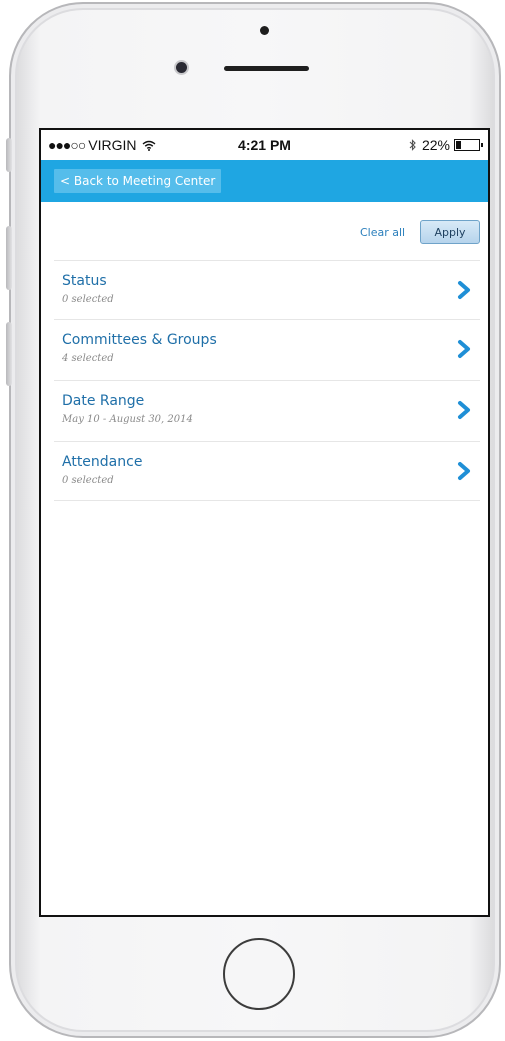 This screenshot has height=1041, width=505. Describe the element at coordinates (267, 411) in the screenshot. I see `filter-item-date-range: Date Range May 10 - August 30, 2014` at that location.